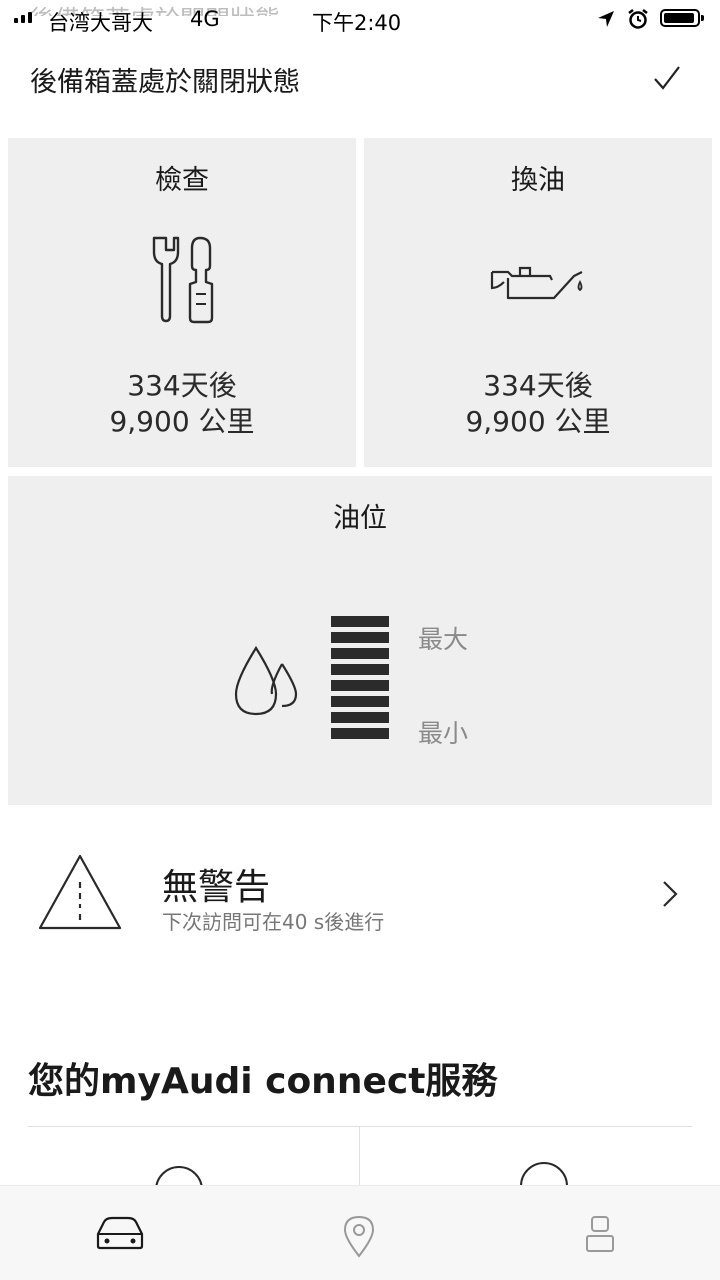 This screenshot has height=1280, width=720. Describe the element at coordinates (266, 680) in the screenshot. I see `oil-drops-icon` at that location.